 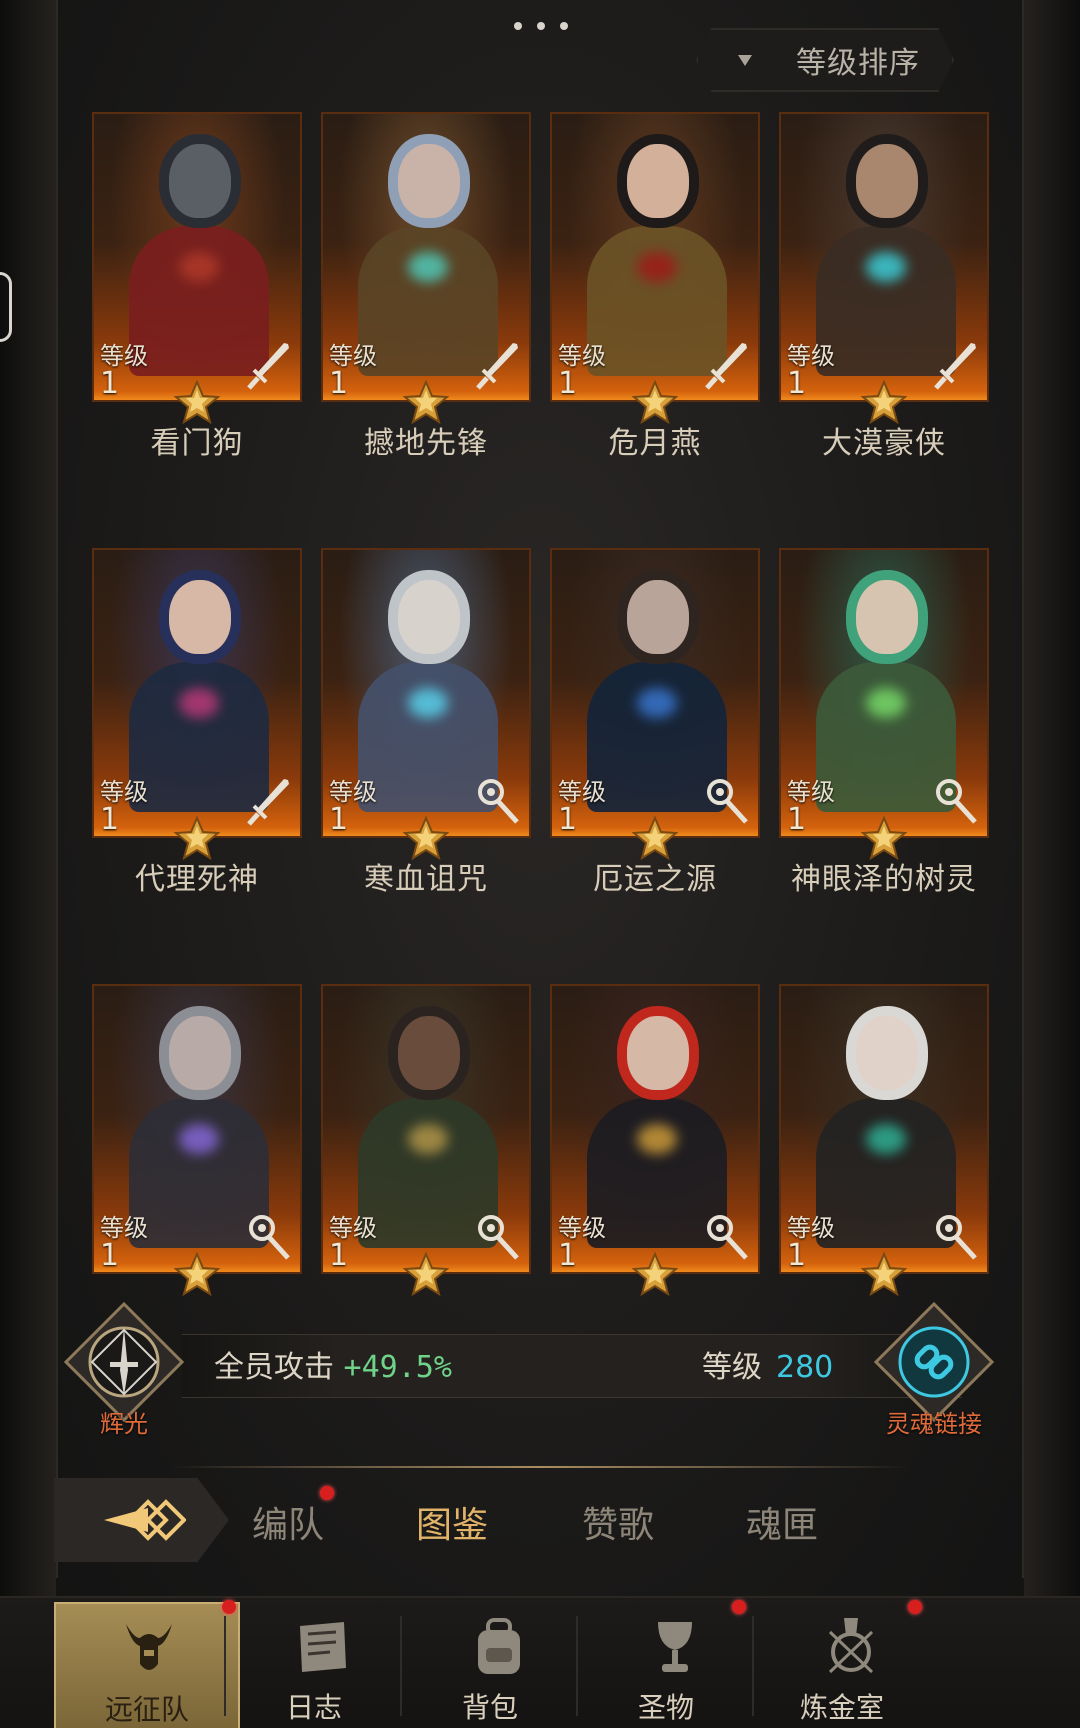 What do you see at coordinates (665, 1707) in the screenshot?
I see `nav-label: 圣物` at bounding box center [665, 1707].